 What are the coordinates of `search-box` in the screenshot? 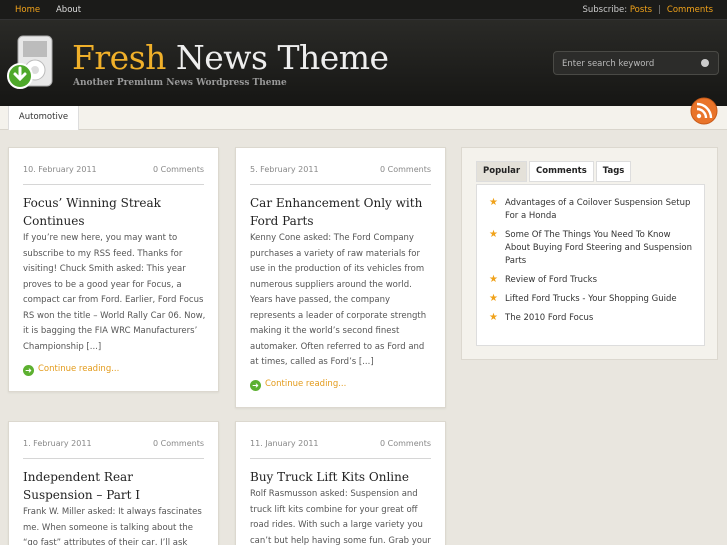 It's located at (636, 63).